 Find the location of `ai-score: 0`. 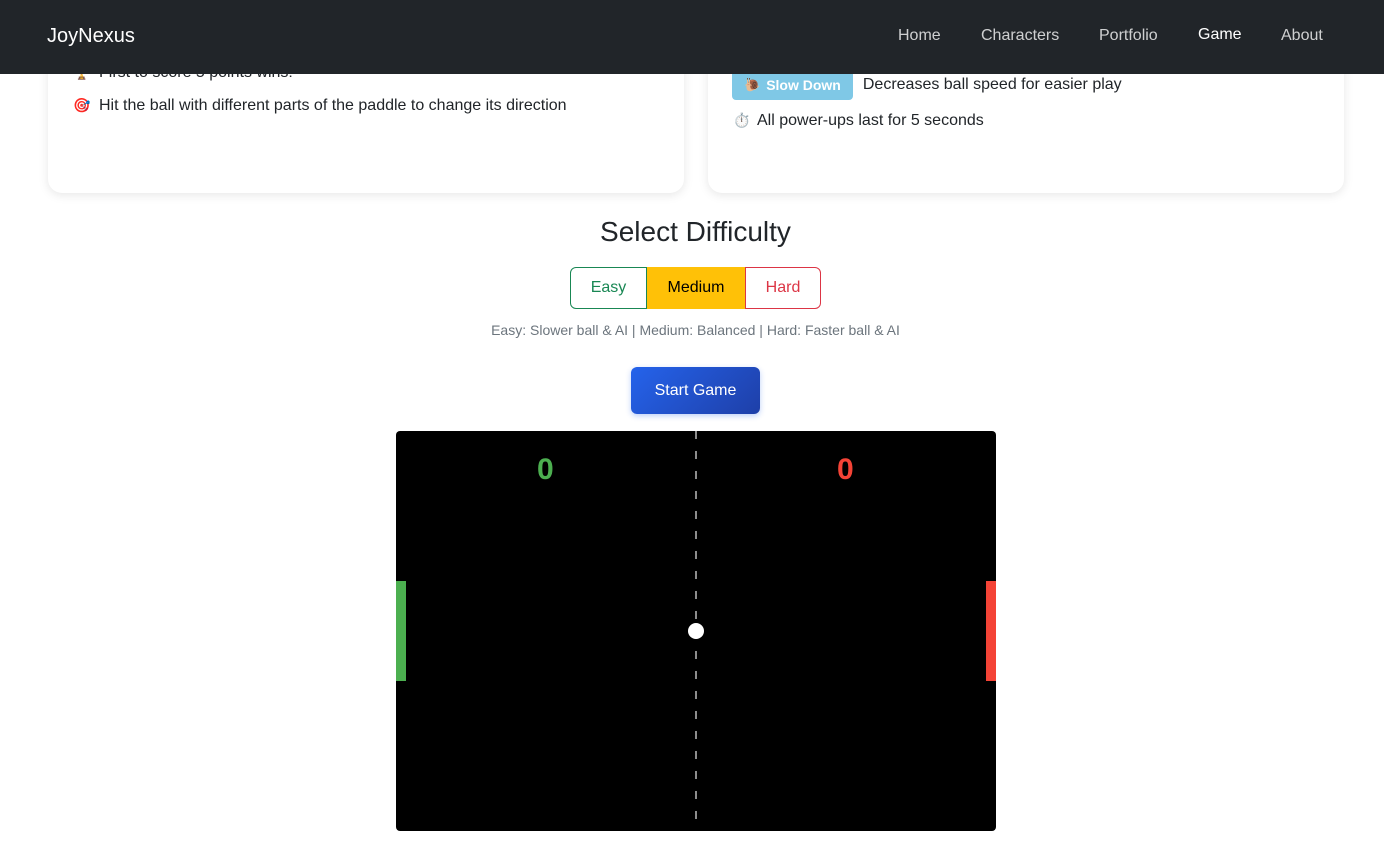

ai-score: 0 is located at coordinates (845, 469).